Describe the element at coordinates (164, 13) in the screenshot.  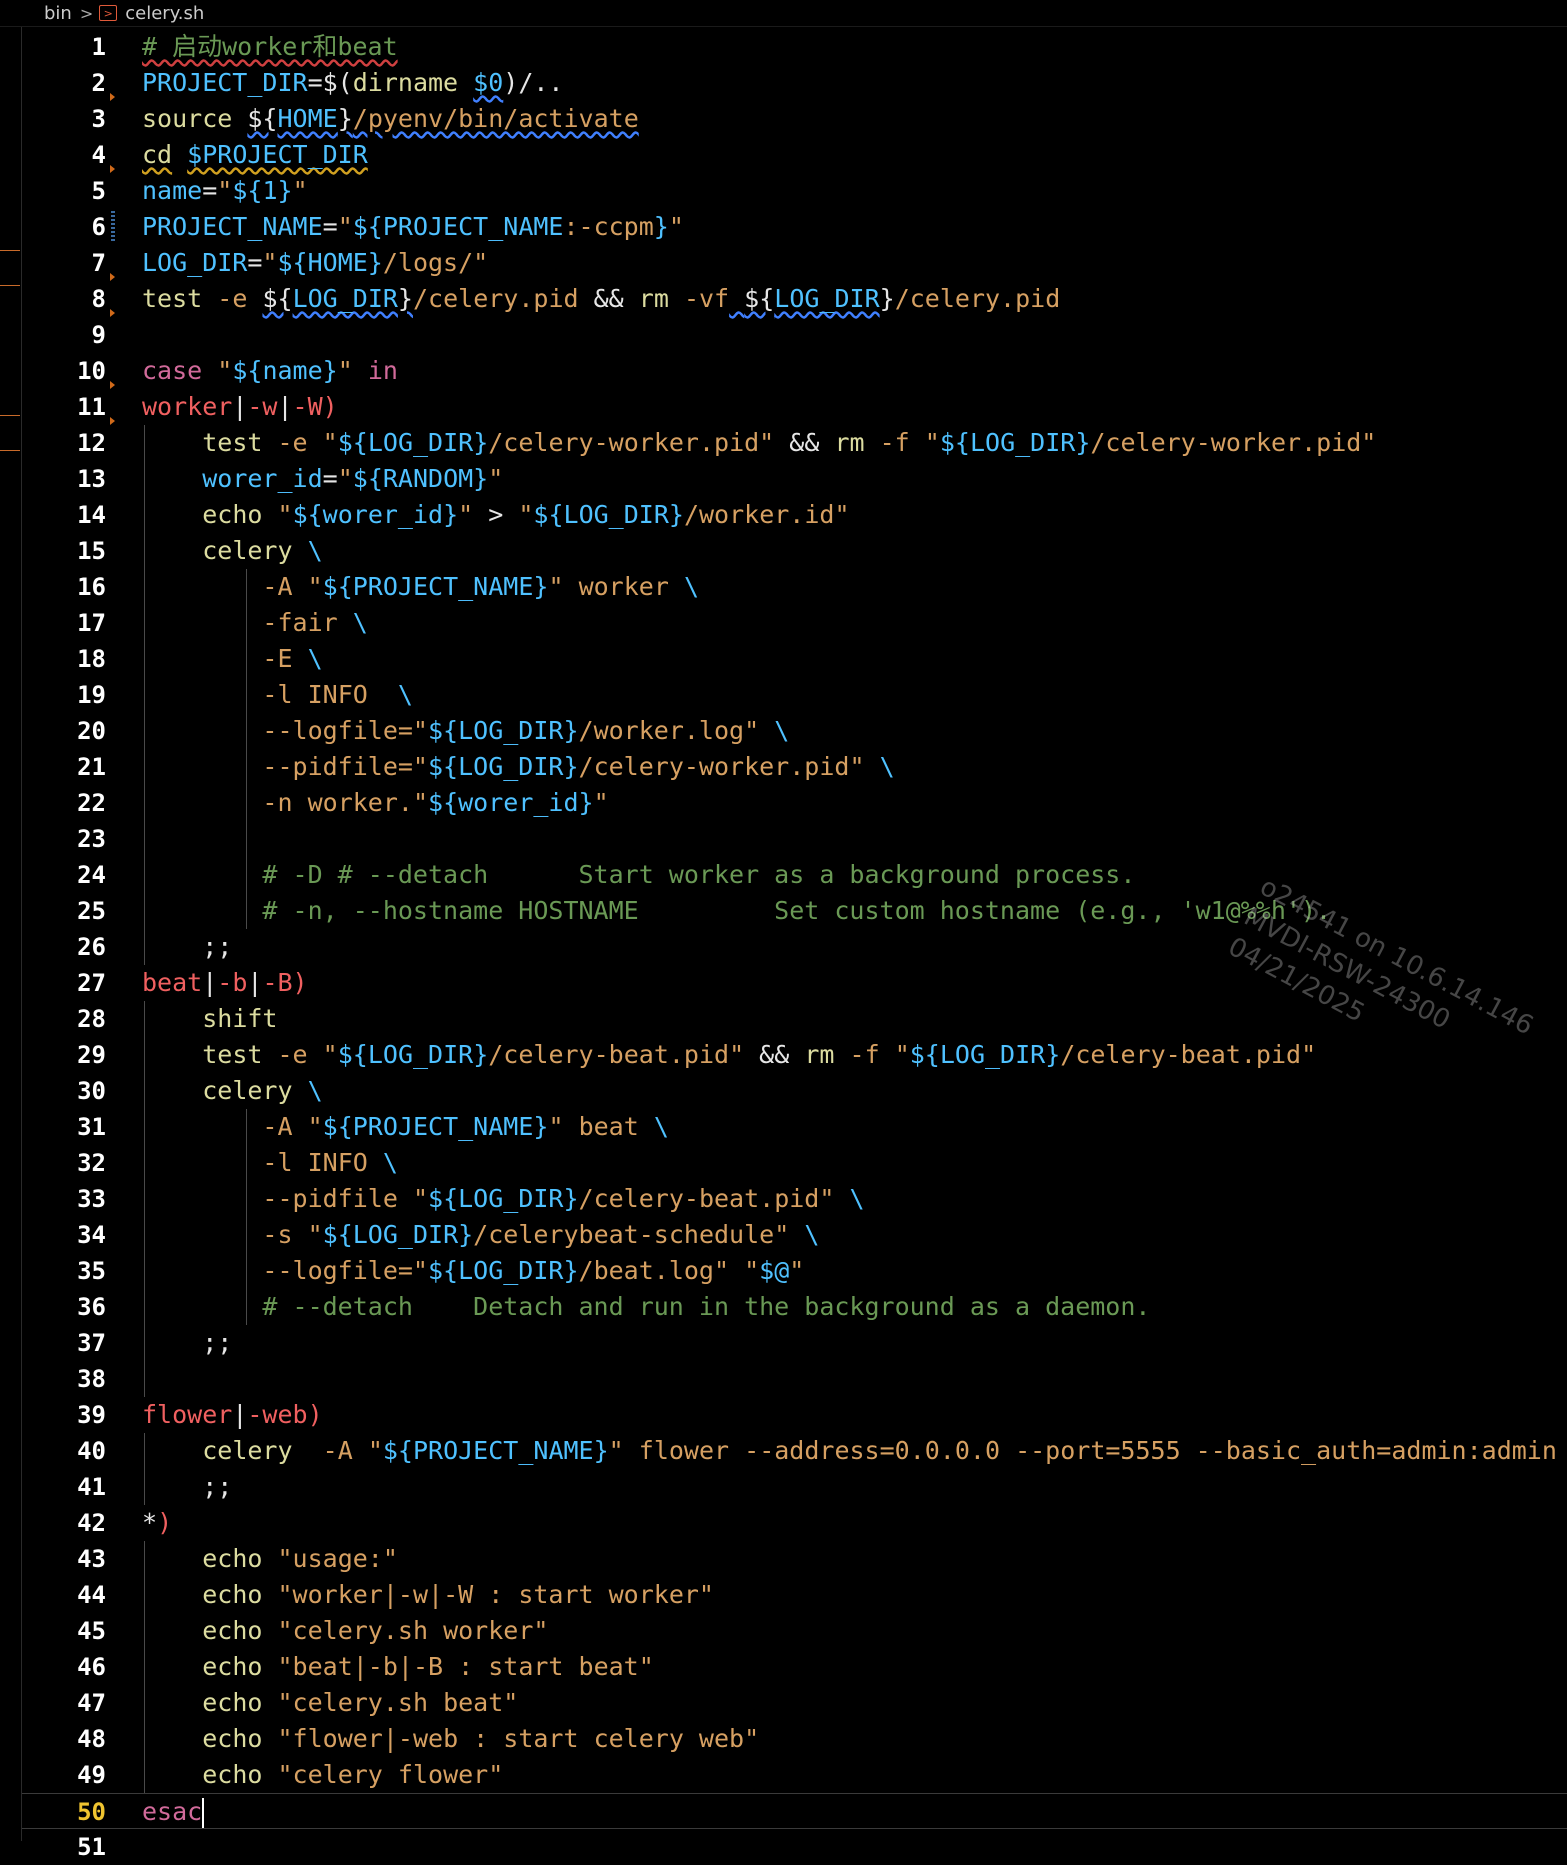
I see `breadcrumb-file: celery.sh` at that location.